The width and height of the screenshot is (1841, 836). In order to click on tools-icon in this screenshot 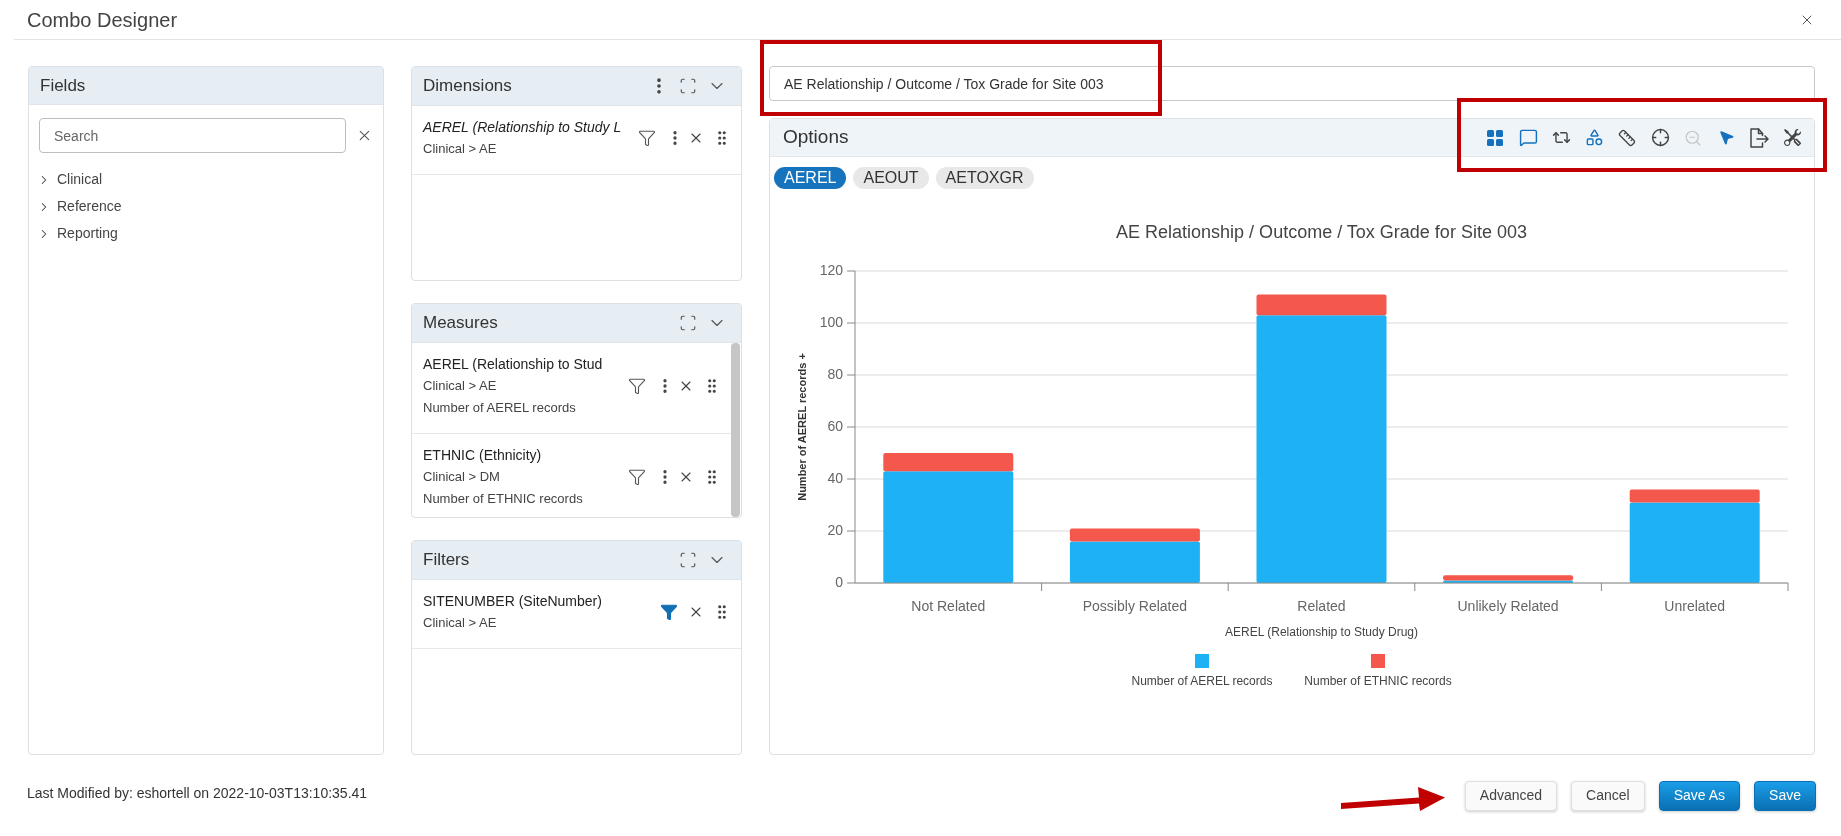, I will do `click(1792, 137)`.